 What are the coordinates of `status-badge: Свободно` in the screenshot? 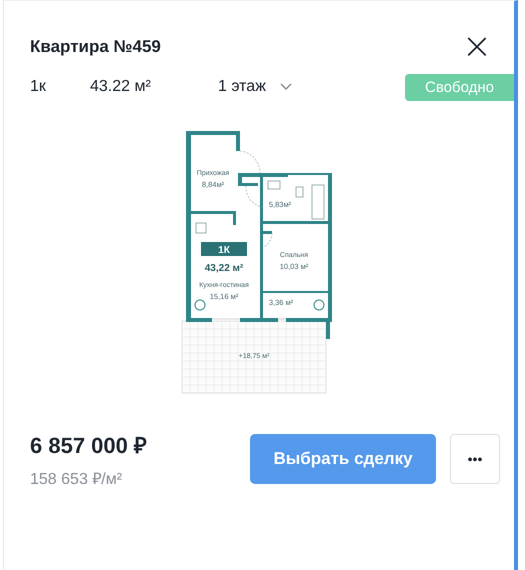 It's located at (459, 87).